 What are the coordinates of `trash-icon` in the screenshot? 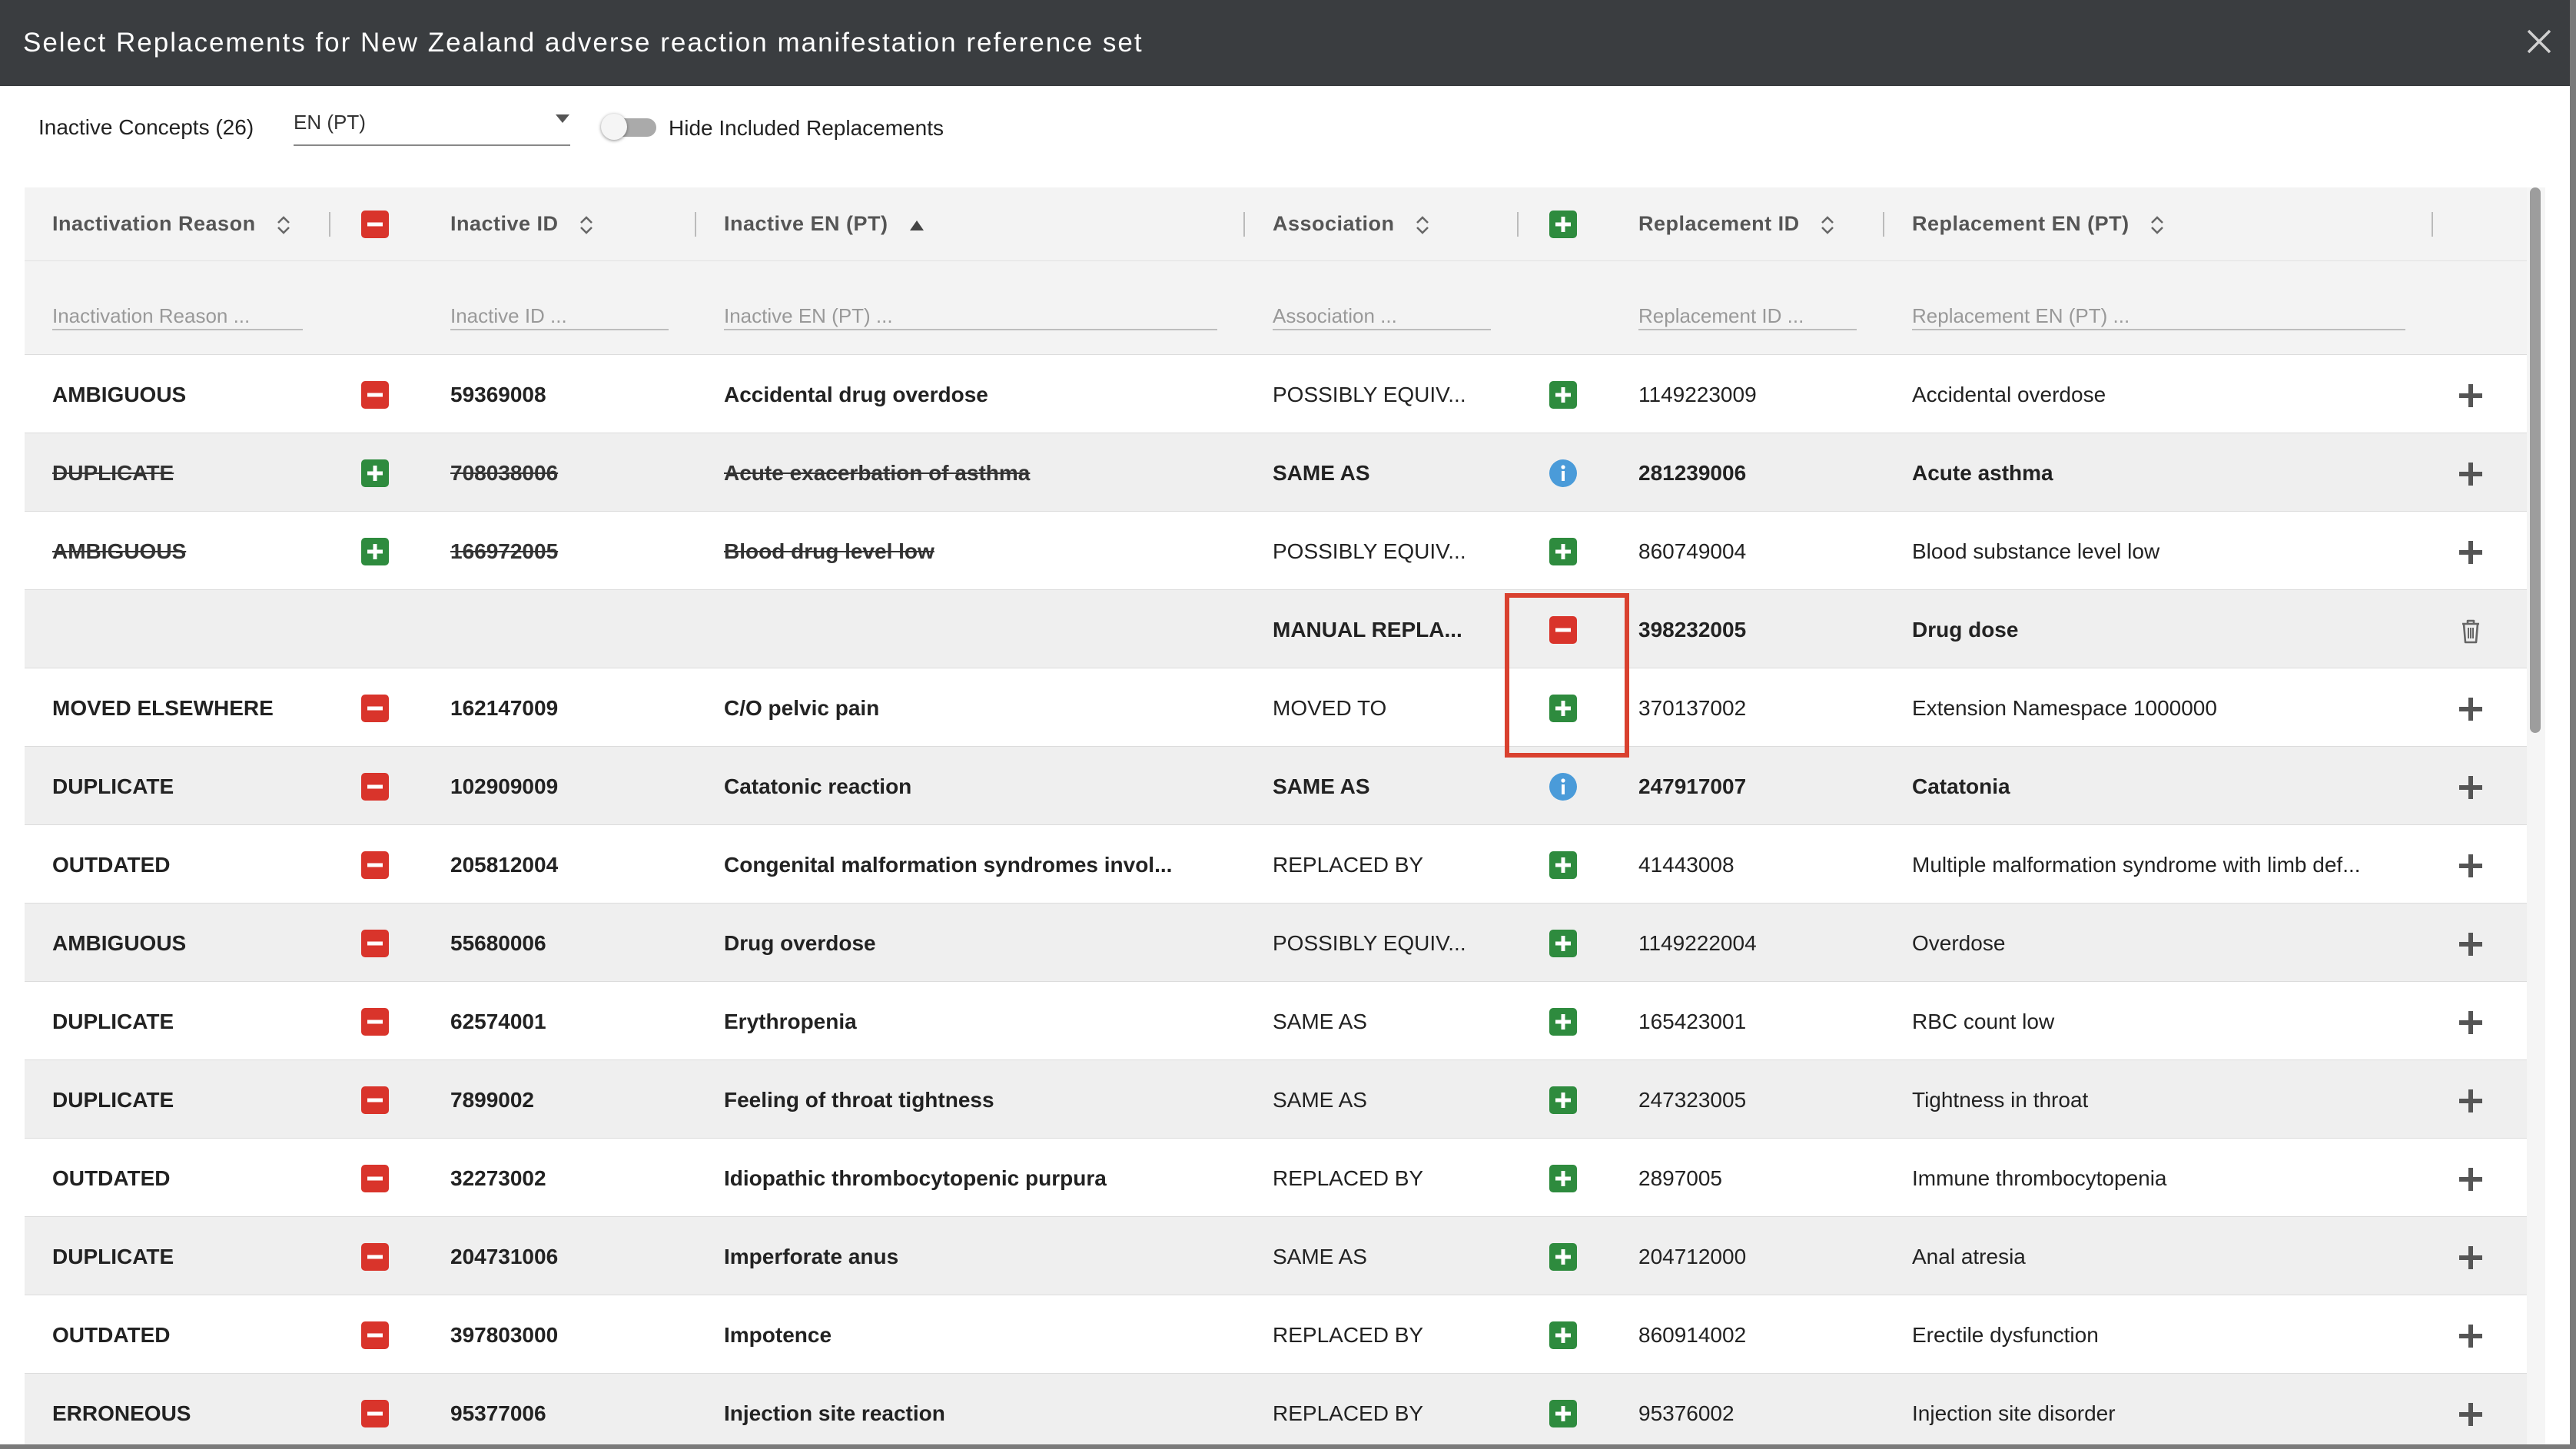 It's located at (2470, 631).